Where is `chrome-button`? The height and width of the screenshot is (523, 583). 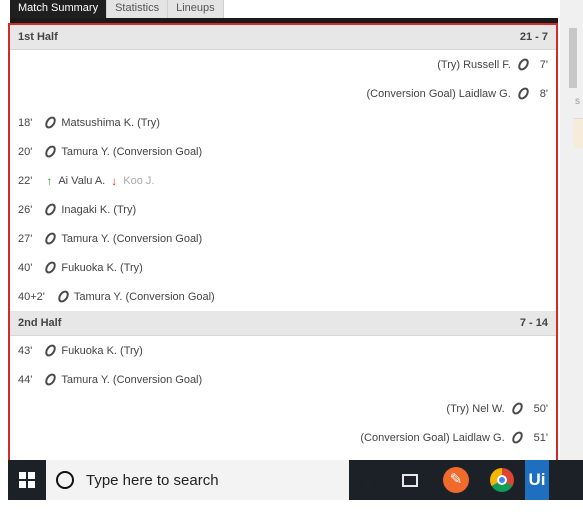
chrome-button is located at coordinates (502, 480).